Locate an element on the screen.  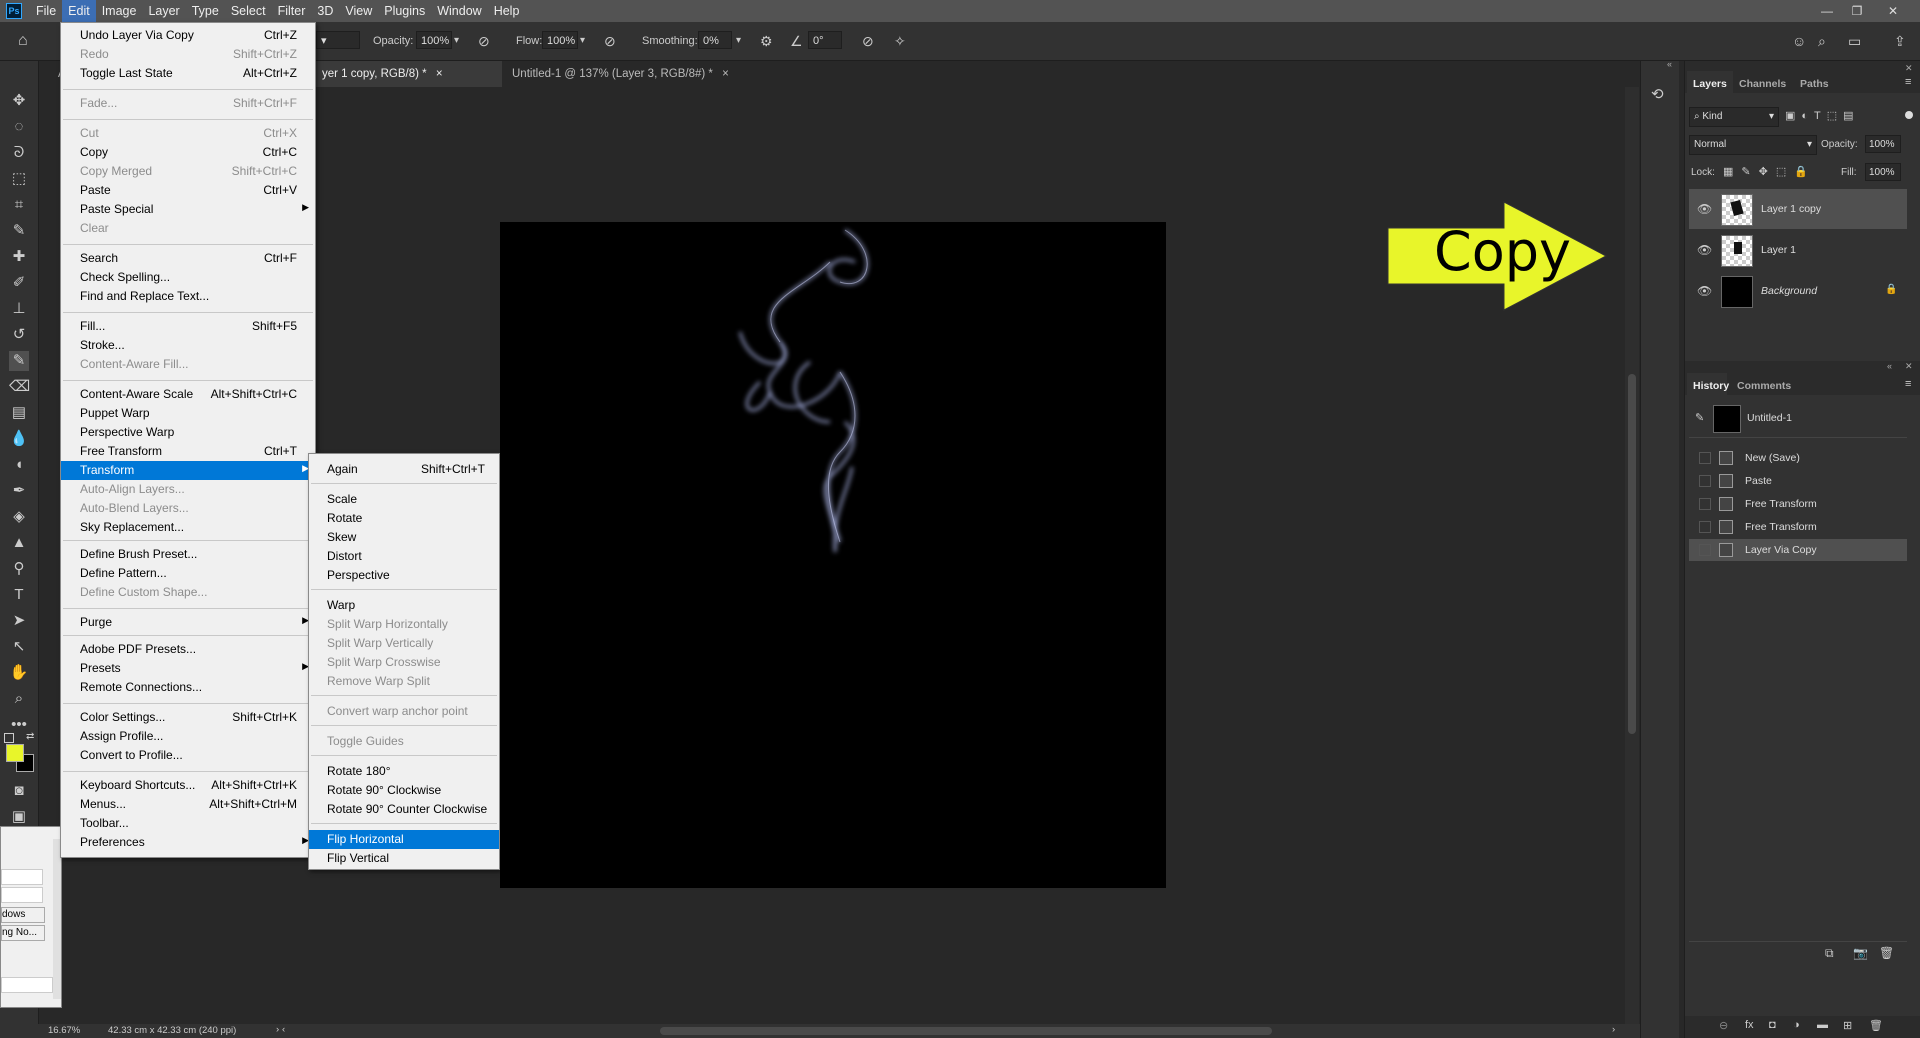
history-brush-tool-icon: ↺ is located at coordinates (19, 335).